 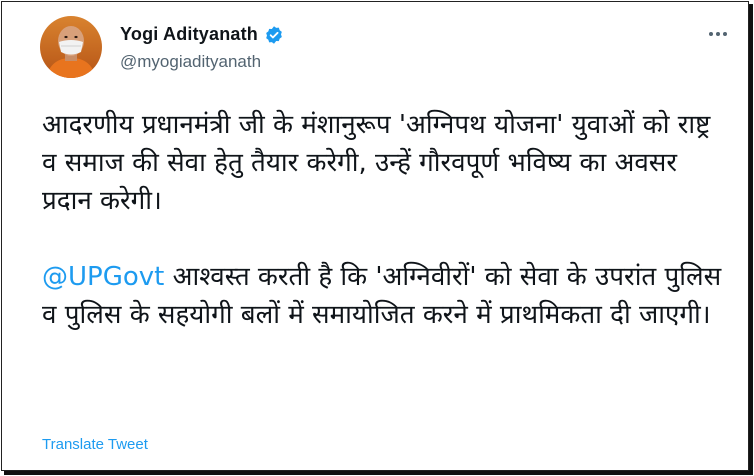 What do you see at coordinates (189, 34) in the screenshot?
I see `author-display-name: Yogi Adityanath` at bounding box center [189, 34].